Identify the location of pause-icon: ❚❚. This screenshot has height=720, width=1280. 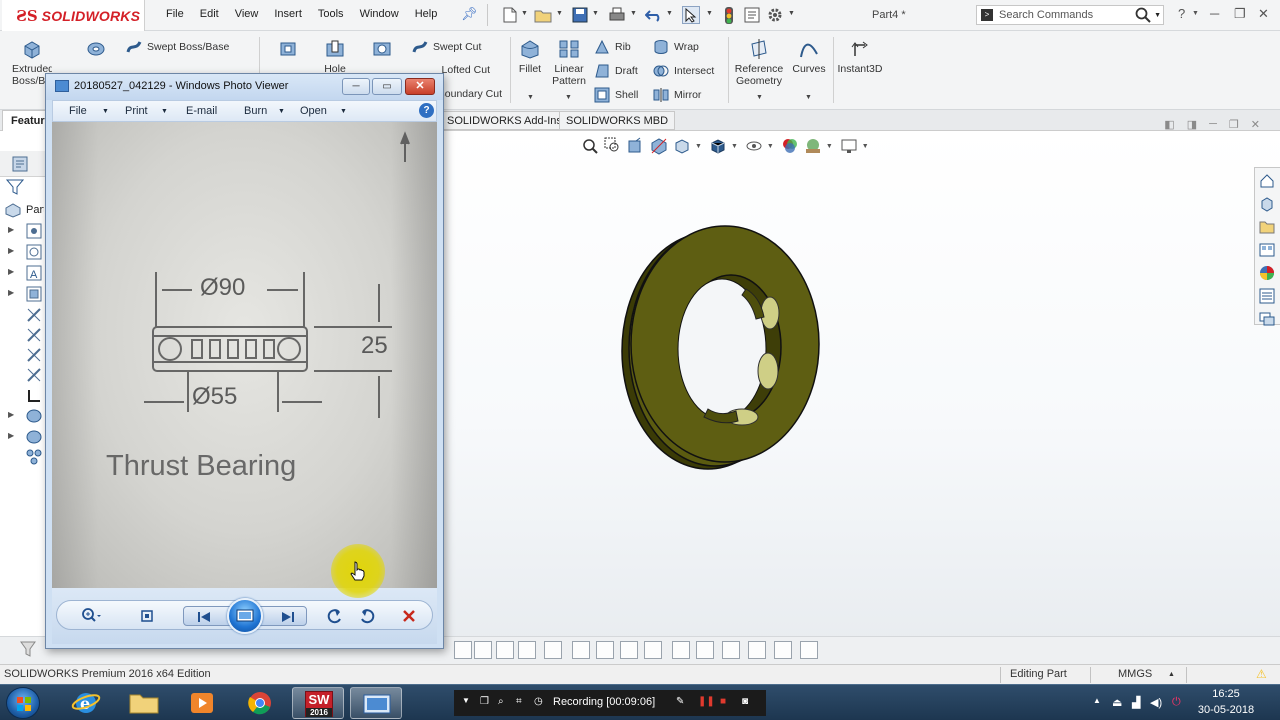
(706, 701).